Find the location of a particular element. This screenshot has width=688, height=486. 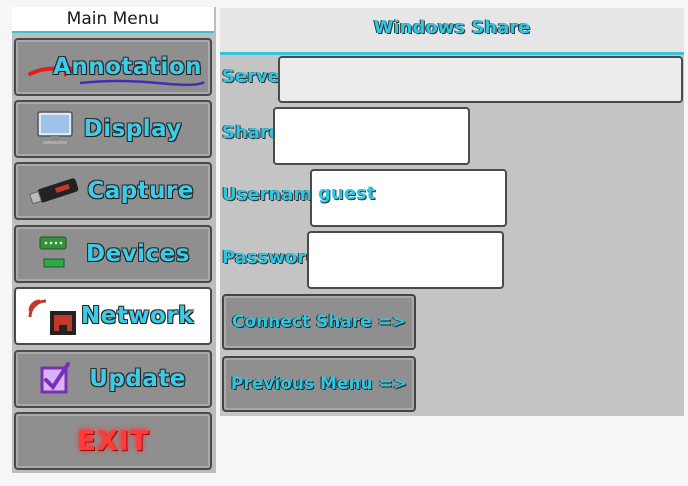

menu-item-update: Update is located at coordinates (113, 379).